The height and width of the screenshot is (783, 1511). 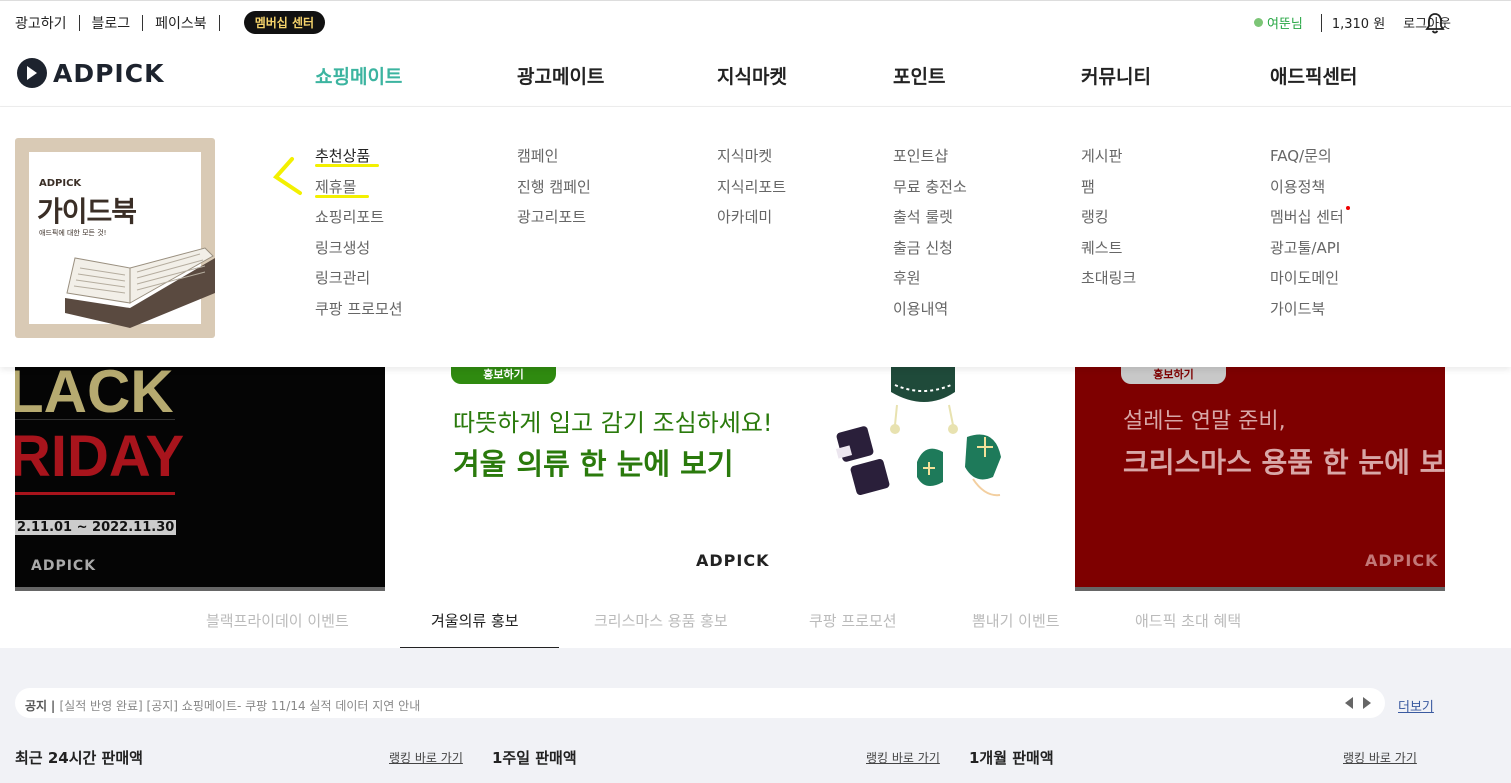 I want to click on online-status-icon, so click(x=1258, y=22).